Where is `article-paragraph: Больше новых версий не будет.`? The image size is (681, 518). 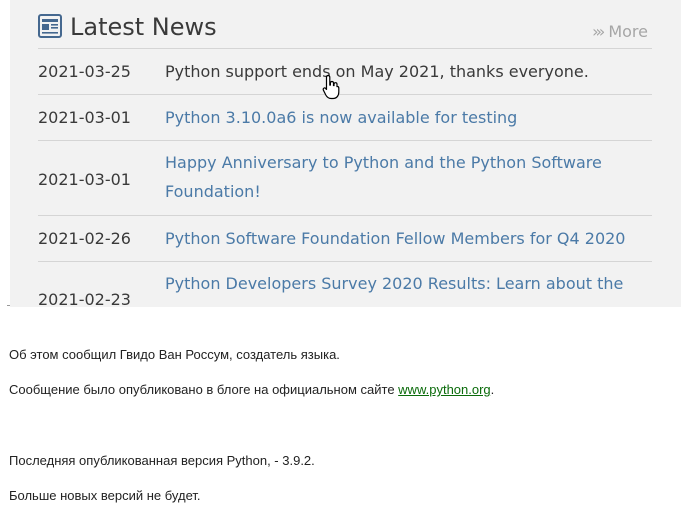
article-paragraph: Больше новых версий не будет. is located at coordinates (105, 496).